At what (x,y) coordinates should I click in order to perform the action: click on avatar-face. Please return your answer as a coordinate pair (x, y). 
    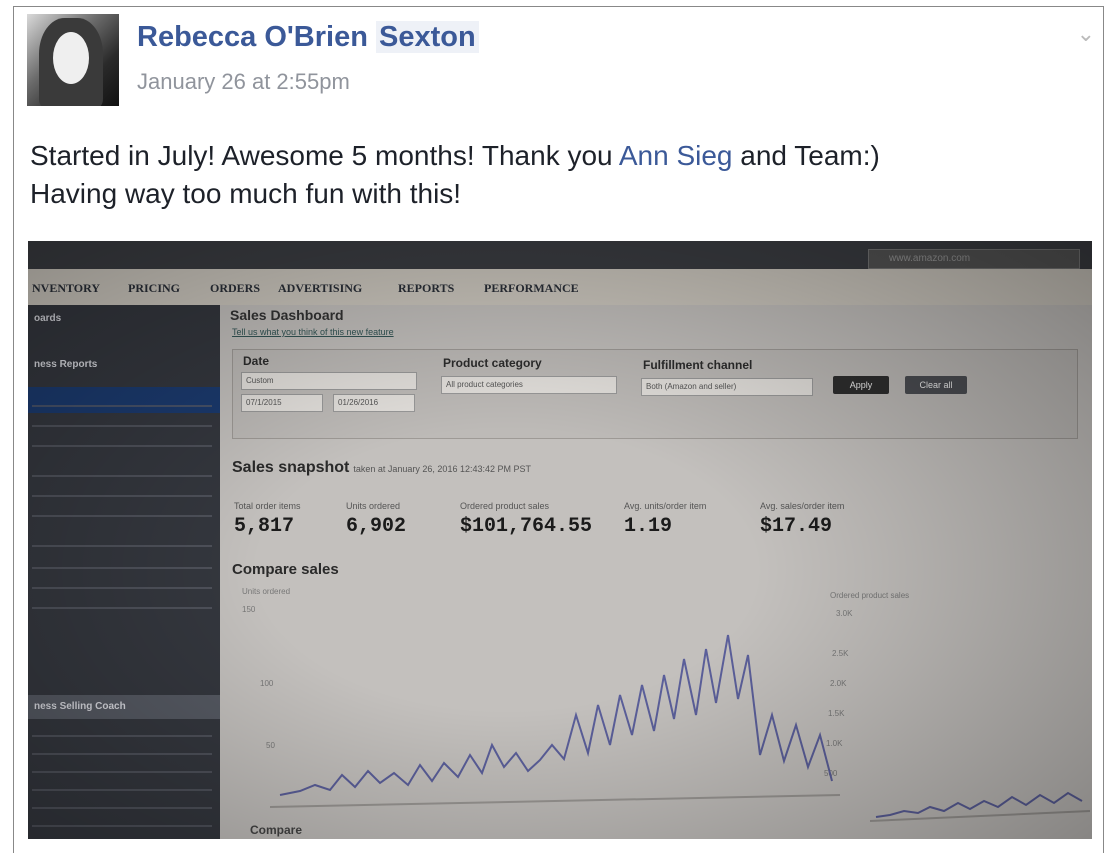
    Looking at the image, I should click on (71, 58).